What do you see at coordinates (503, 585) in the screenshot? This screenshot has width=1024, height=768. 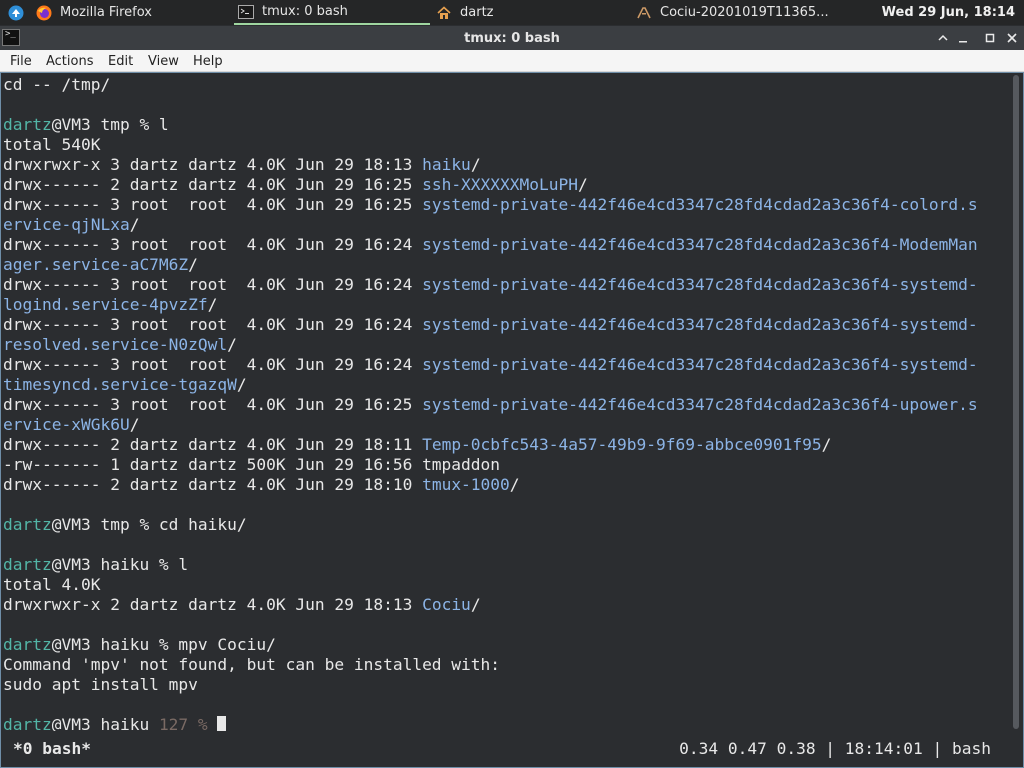 I see `terminal-line: total 4.0K` at bounding box center [503, 585].